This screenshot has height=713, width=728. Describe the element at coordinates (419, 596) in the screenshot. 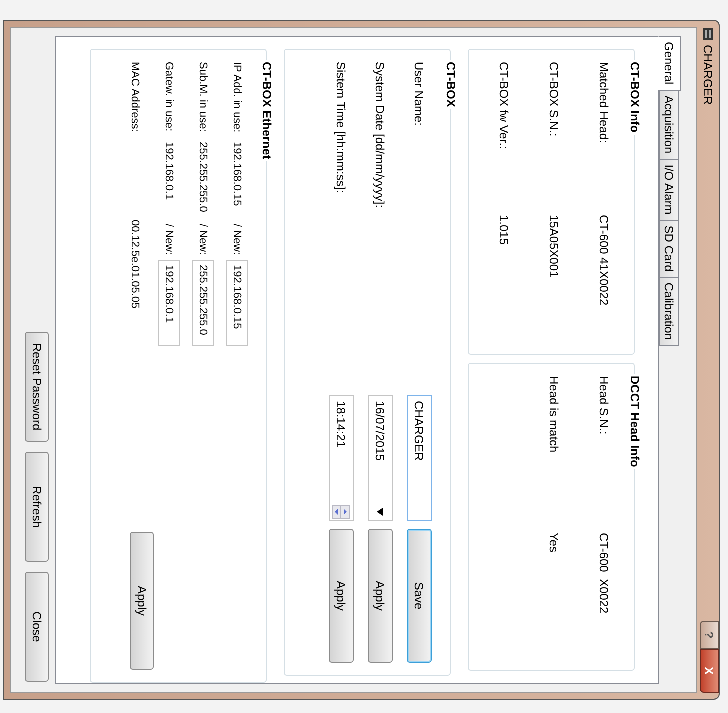

I see `save-button: Save` at that location.